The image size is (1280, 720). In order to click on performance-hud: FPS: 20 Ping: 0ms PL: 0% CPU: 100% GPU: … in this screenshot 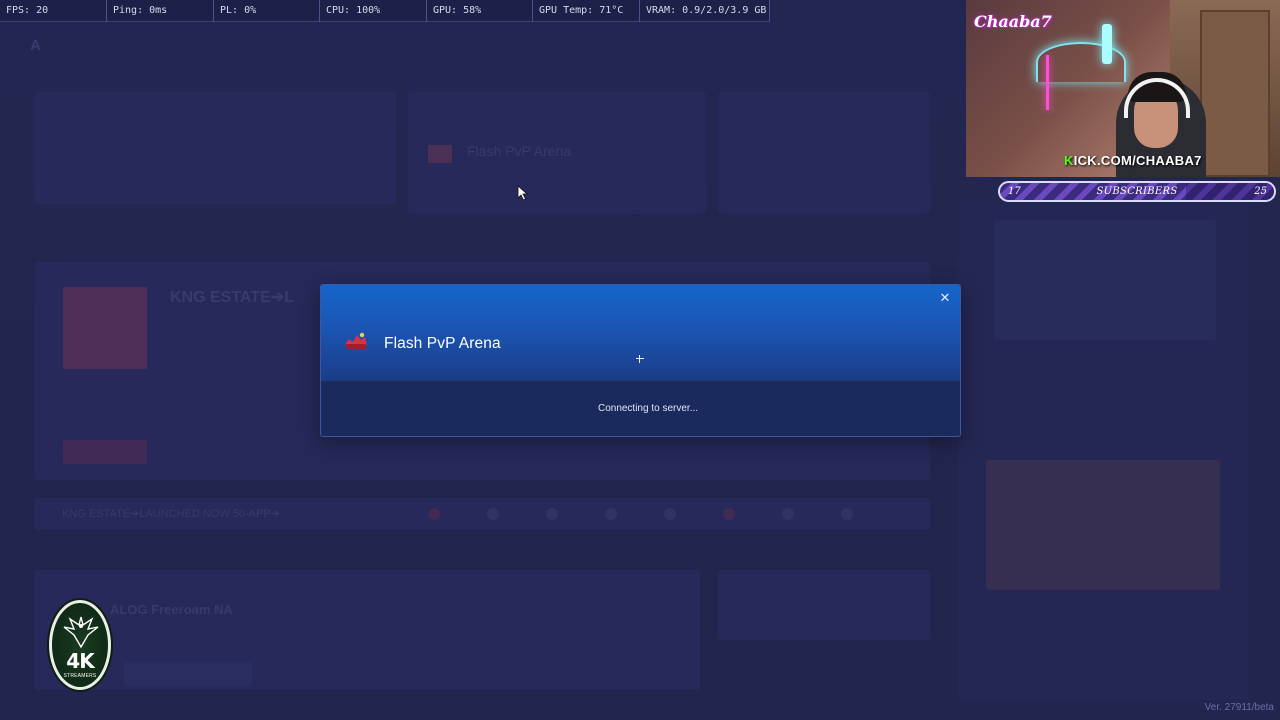, I will do `click(385, 11)`.